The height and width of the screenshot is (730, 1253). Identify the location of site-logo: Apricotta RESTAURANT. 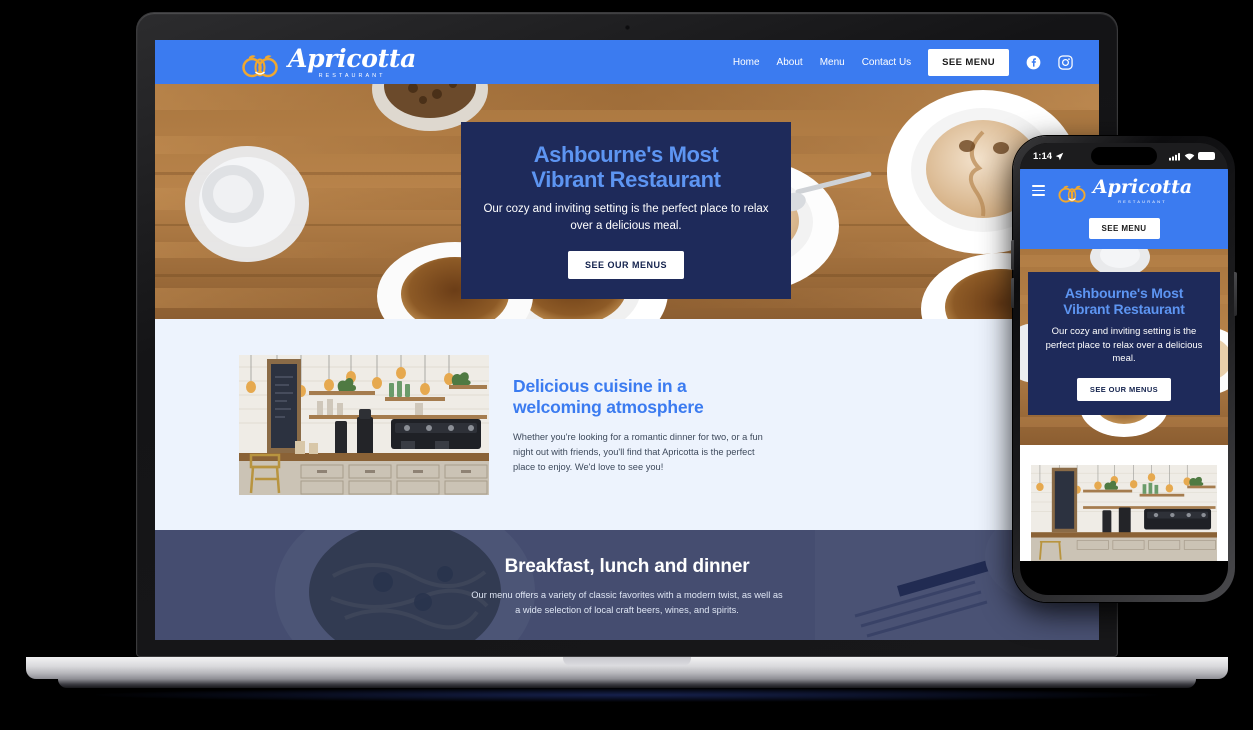
(327, 62).